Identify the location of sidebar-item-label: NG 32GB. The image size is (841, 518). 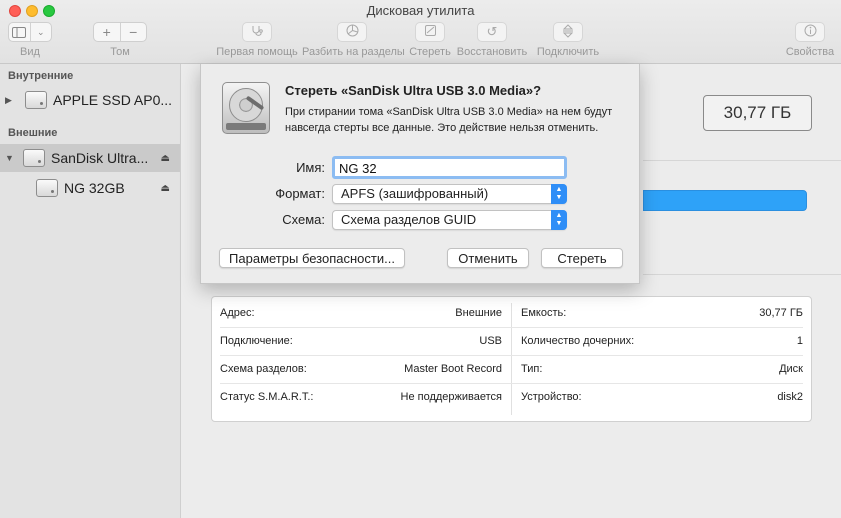
(94, 188).